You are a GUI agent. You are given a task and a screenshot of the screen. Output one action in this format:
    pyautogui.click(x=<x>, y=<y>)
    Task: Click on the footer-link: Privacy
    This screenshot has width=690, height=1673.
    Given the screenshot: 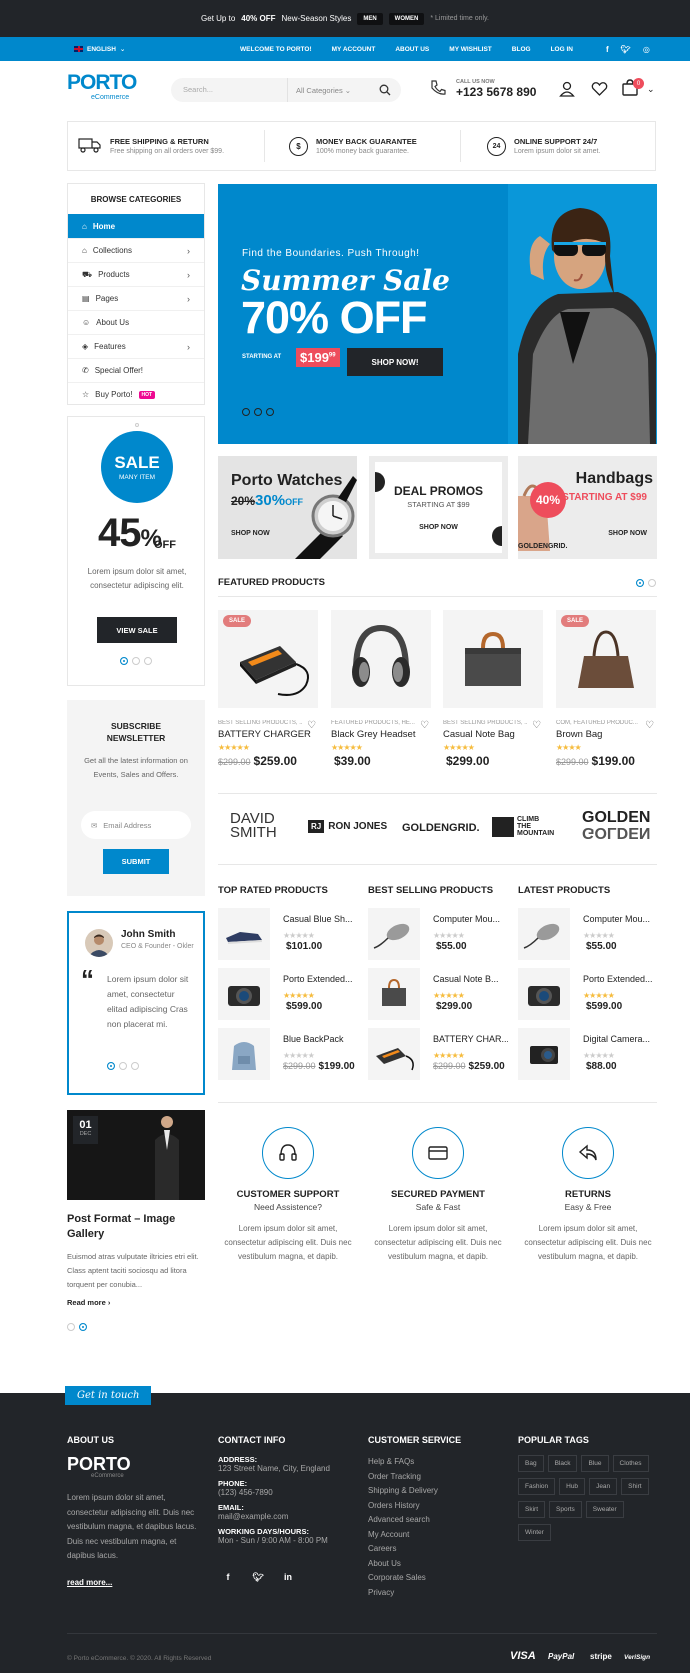 What is the action you would take?
    pyautogui.click(x=435, y=1593)
    